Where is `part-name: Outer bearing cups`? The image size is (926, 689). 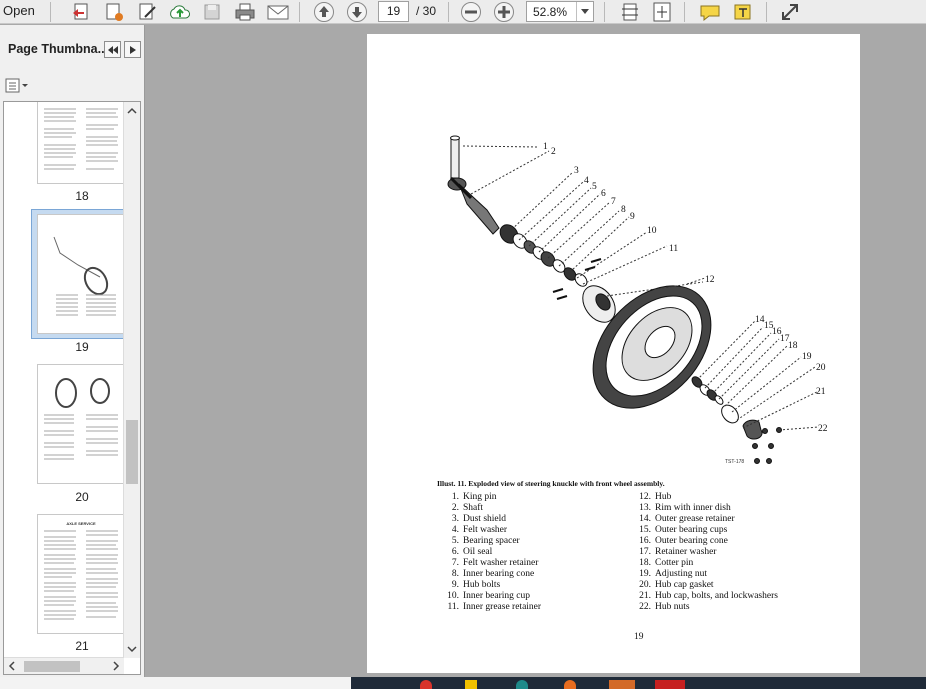
part-name: Outer bearing cups is located at coordinates (691, 530).